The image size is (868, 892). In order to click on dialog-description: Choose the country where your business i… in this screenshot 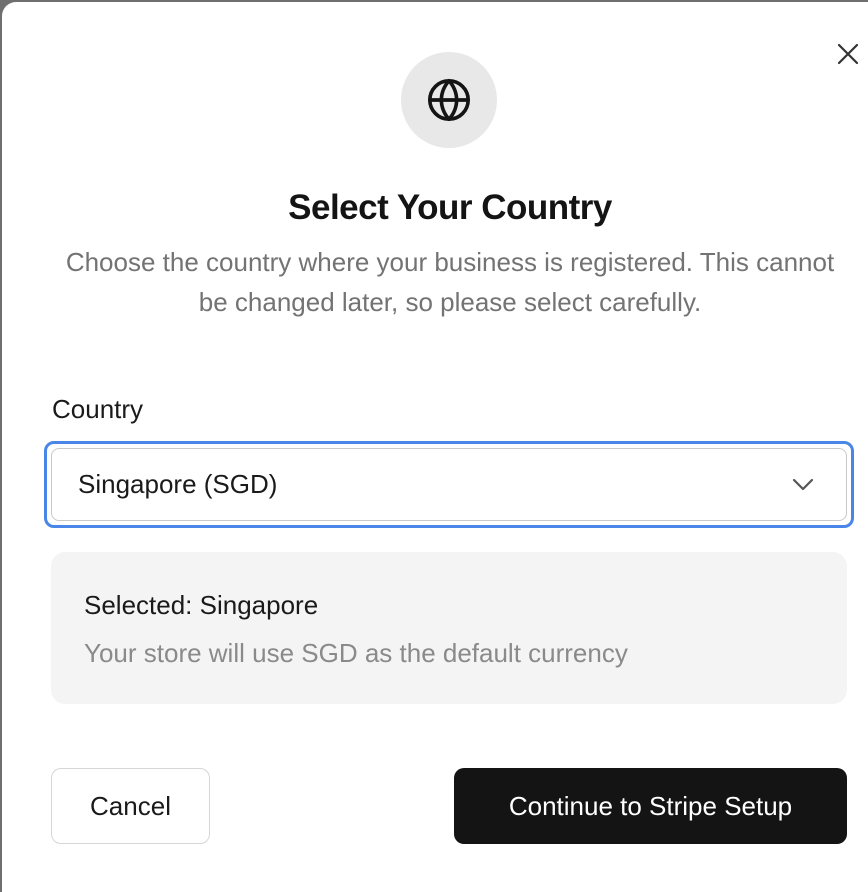, I will do `click(450, 282)`.